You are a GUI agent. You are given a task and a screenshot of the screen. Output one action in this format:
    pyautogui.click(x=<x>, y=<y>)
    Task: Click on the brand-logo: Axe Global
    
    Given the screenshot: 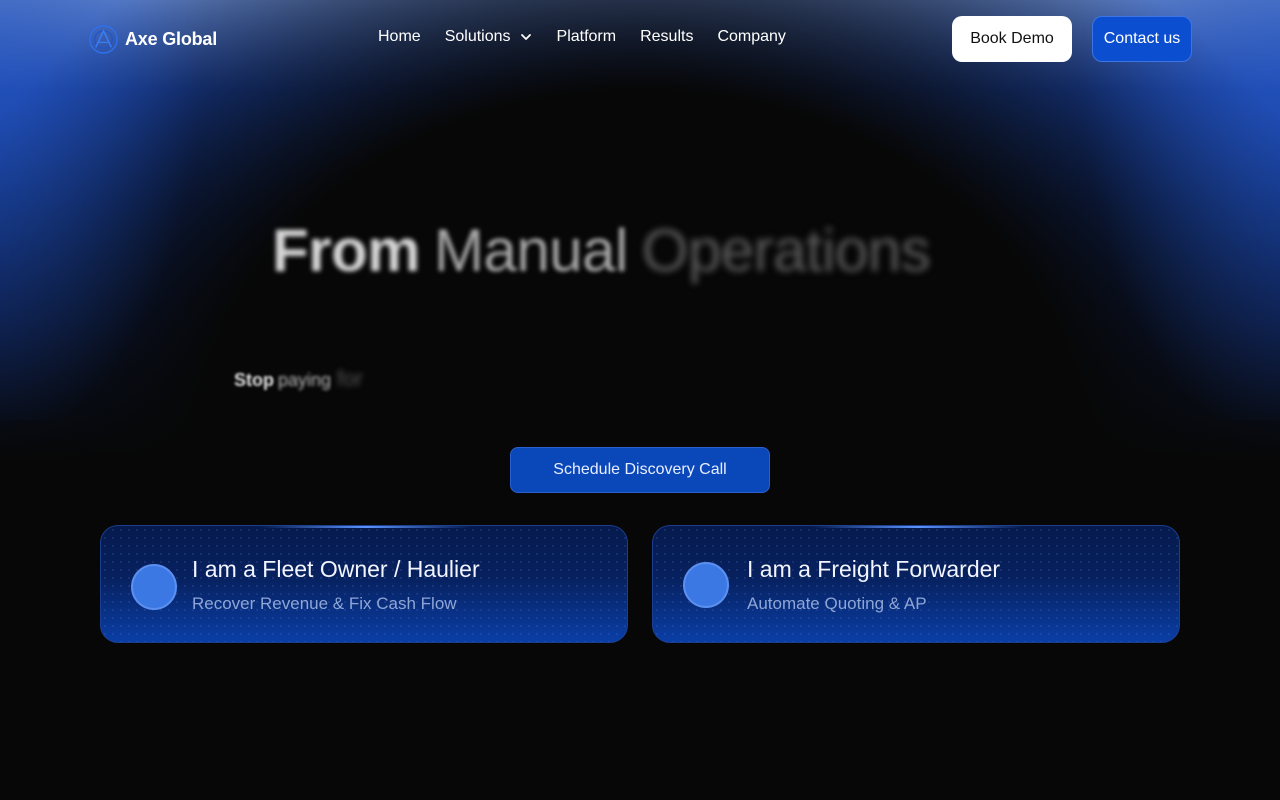 What is the action you would take?
    pyautogui.click(x=152, y=39)
    